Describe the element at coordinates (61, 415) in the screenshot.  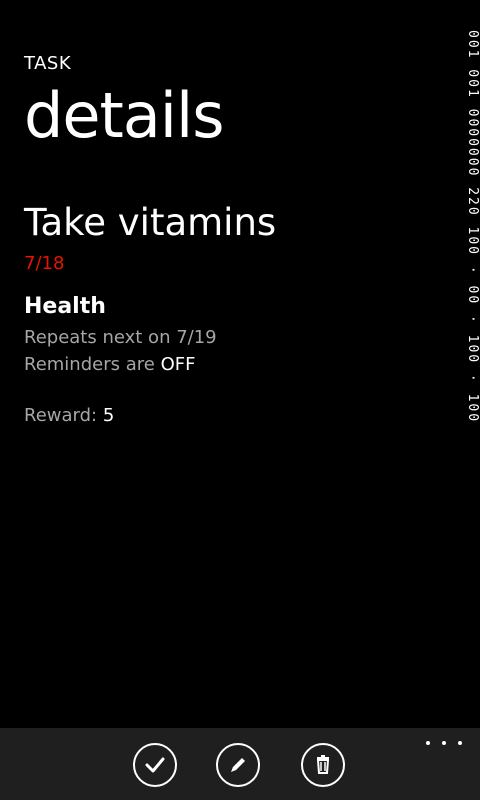
I see `reward-label: Reward:` at that location.